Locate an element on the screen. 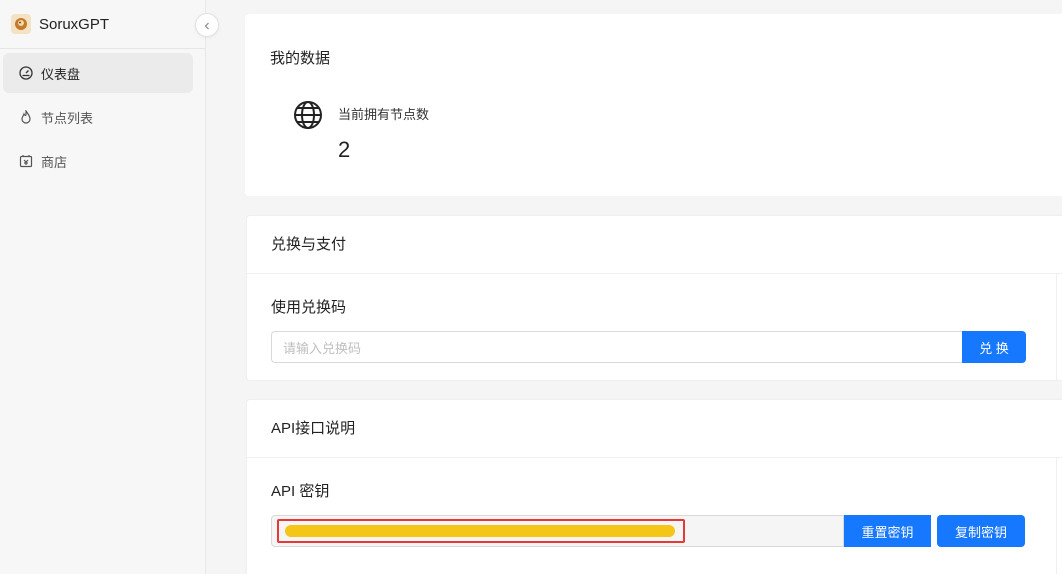  api-key-row: 重置密钥 复制密钥 is located at coordinates (648, 531).